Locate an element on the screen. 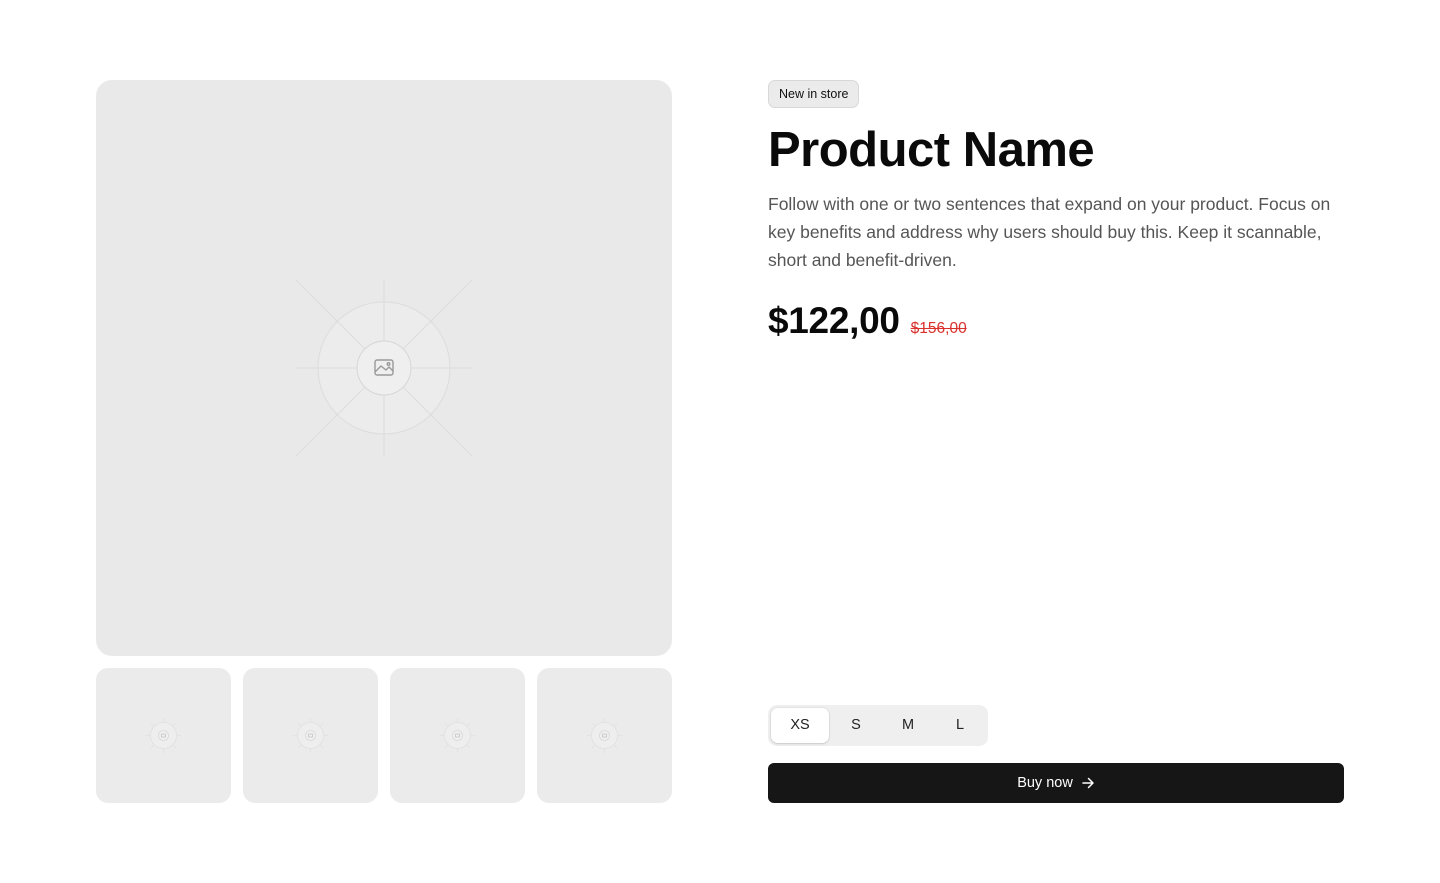  size-option-l: L is located at coordinates (960, 725).